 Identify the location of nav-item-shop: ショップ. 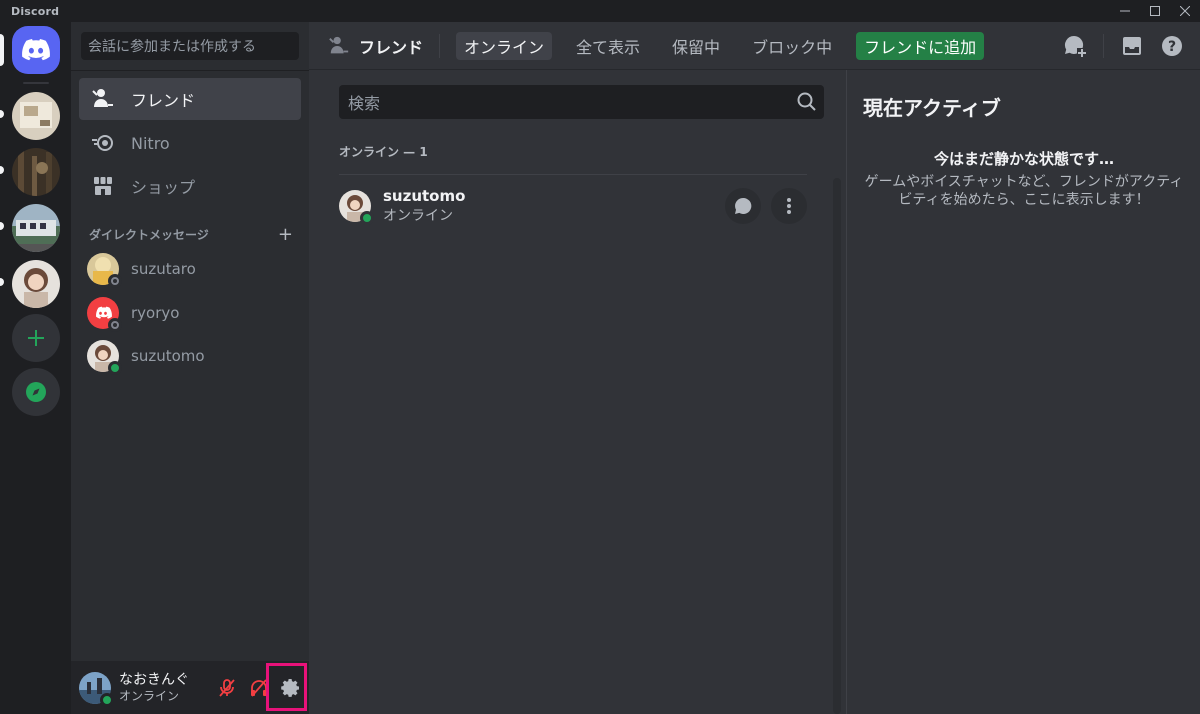
(190, 186).